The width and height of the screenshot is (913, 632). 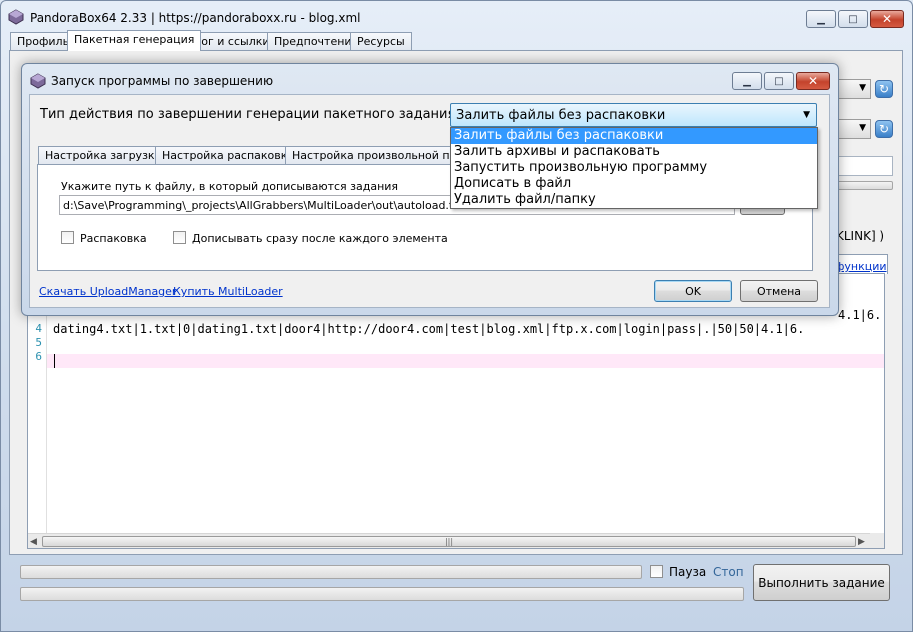 I want to click on dropdown-option: Залить файлы без распаковки, so click(x=634, y=136).